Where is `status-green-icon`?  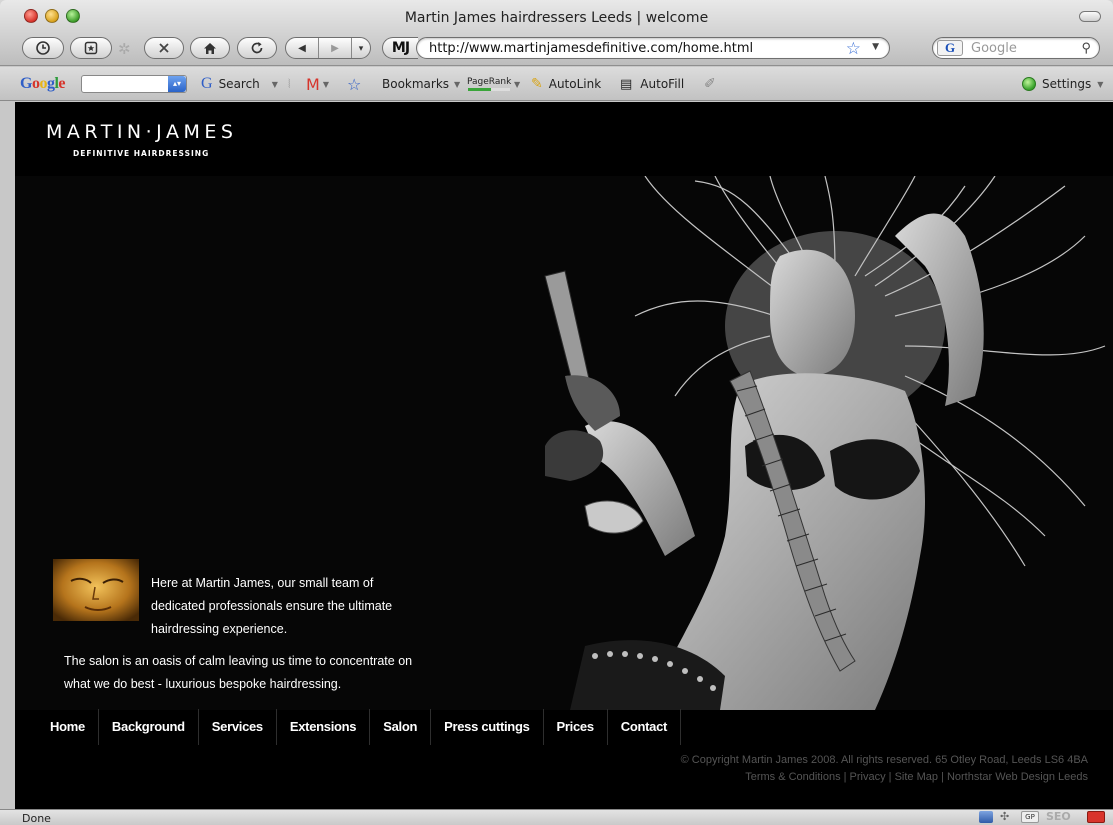 status-green-icon is located at coordinates (1029, 84).